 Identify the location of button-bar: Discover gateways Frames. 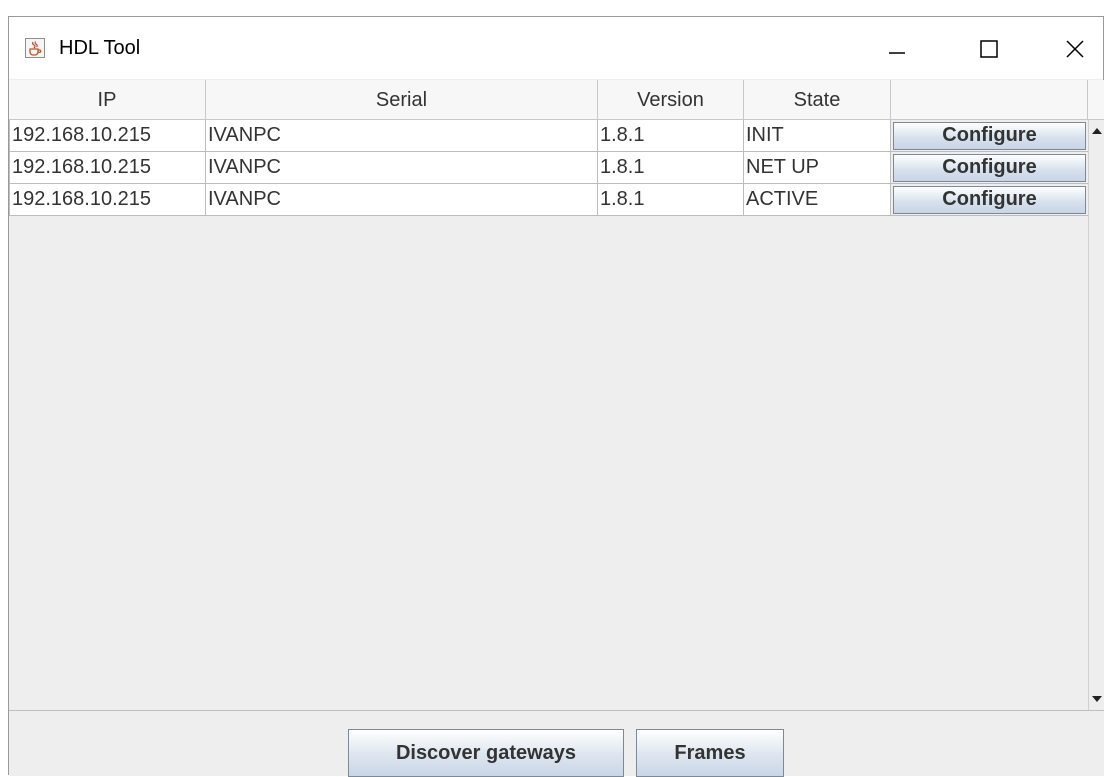
(556, 744).